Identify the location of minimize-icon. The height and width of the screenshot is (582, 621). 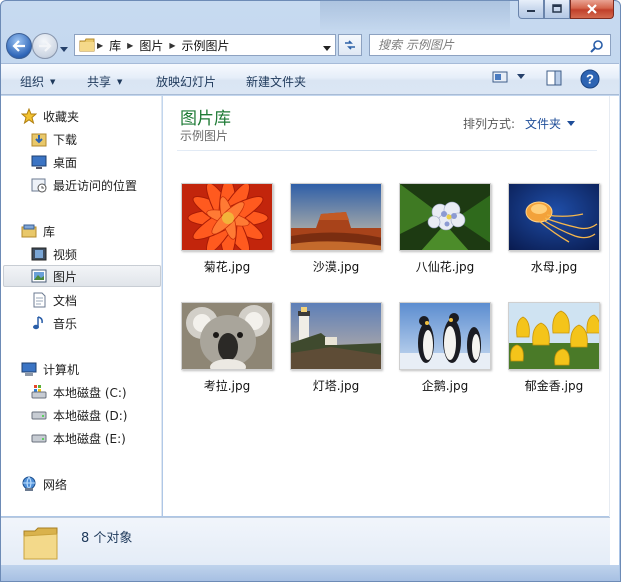
(531, 11).